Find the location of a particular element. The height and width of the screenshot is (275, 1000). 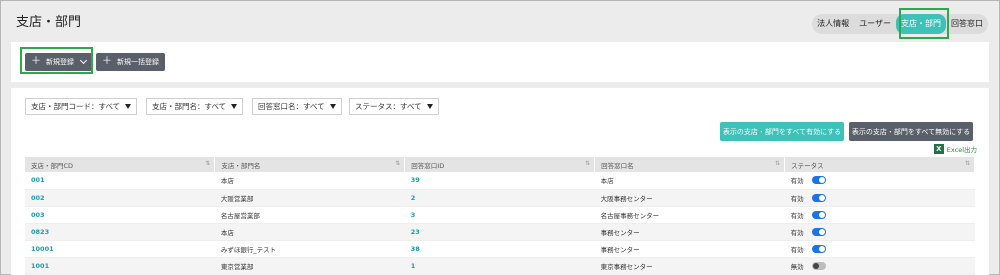

table-header-row: 支店・部門CD ⇅ 支店・部門名 ⇅ 回答窓口ID ⇅ 回答窓口名 ⇅ ステータス ⇅ is located at coordinates (500, 164).